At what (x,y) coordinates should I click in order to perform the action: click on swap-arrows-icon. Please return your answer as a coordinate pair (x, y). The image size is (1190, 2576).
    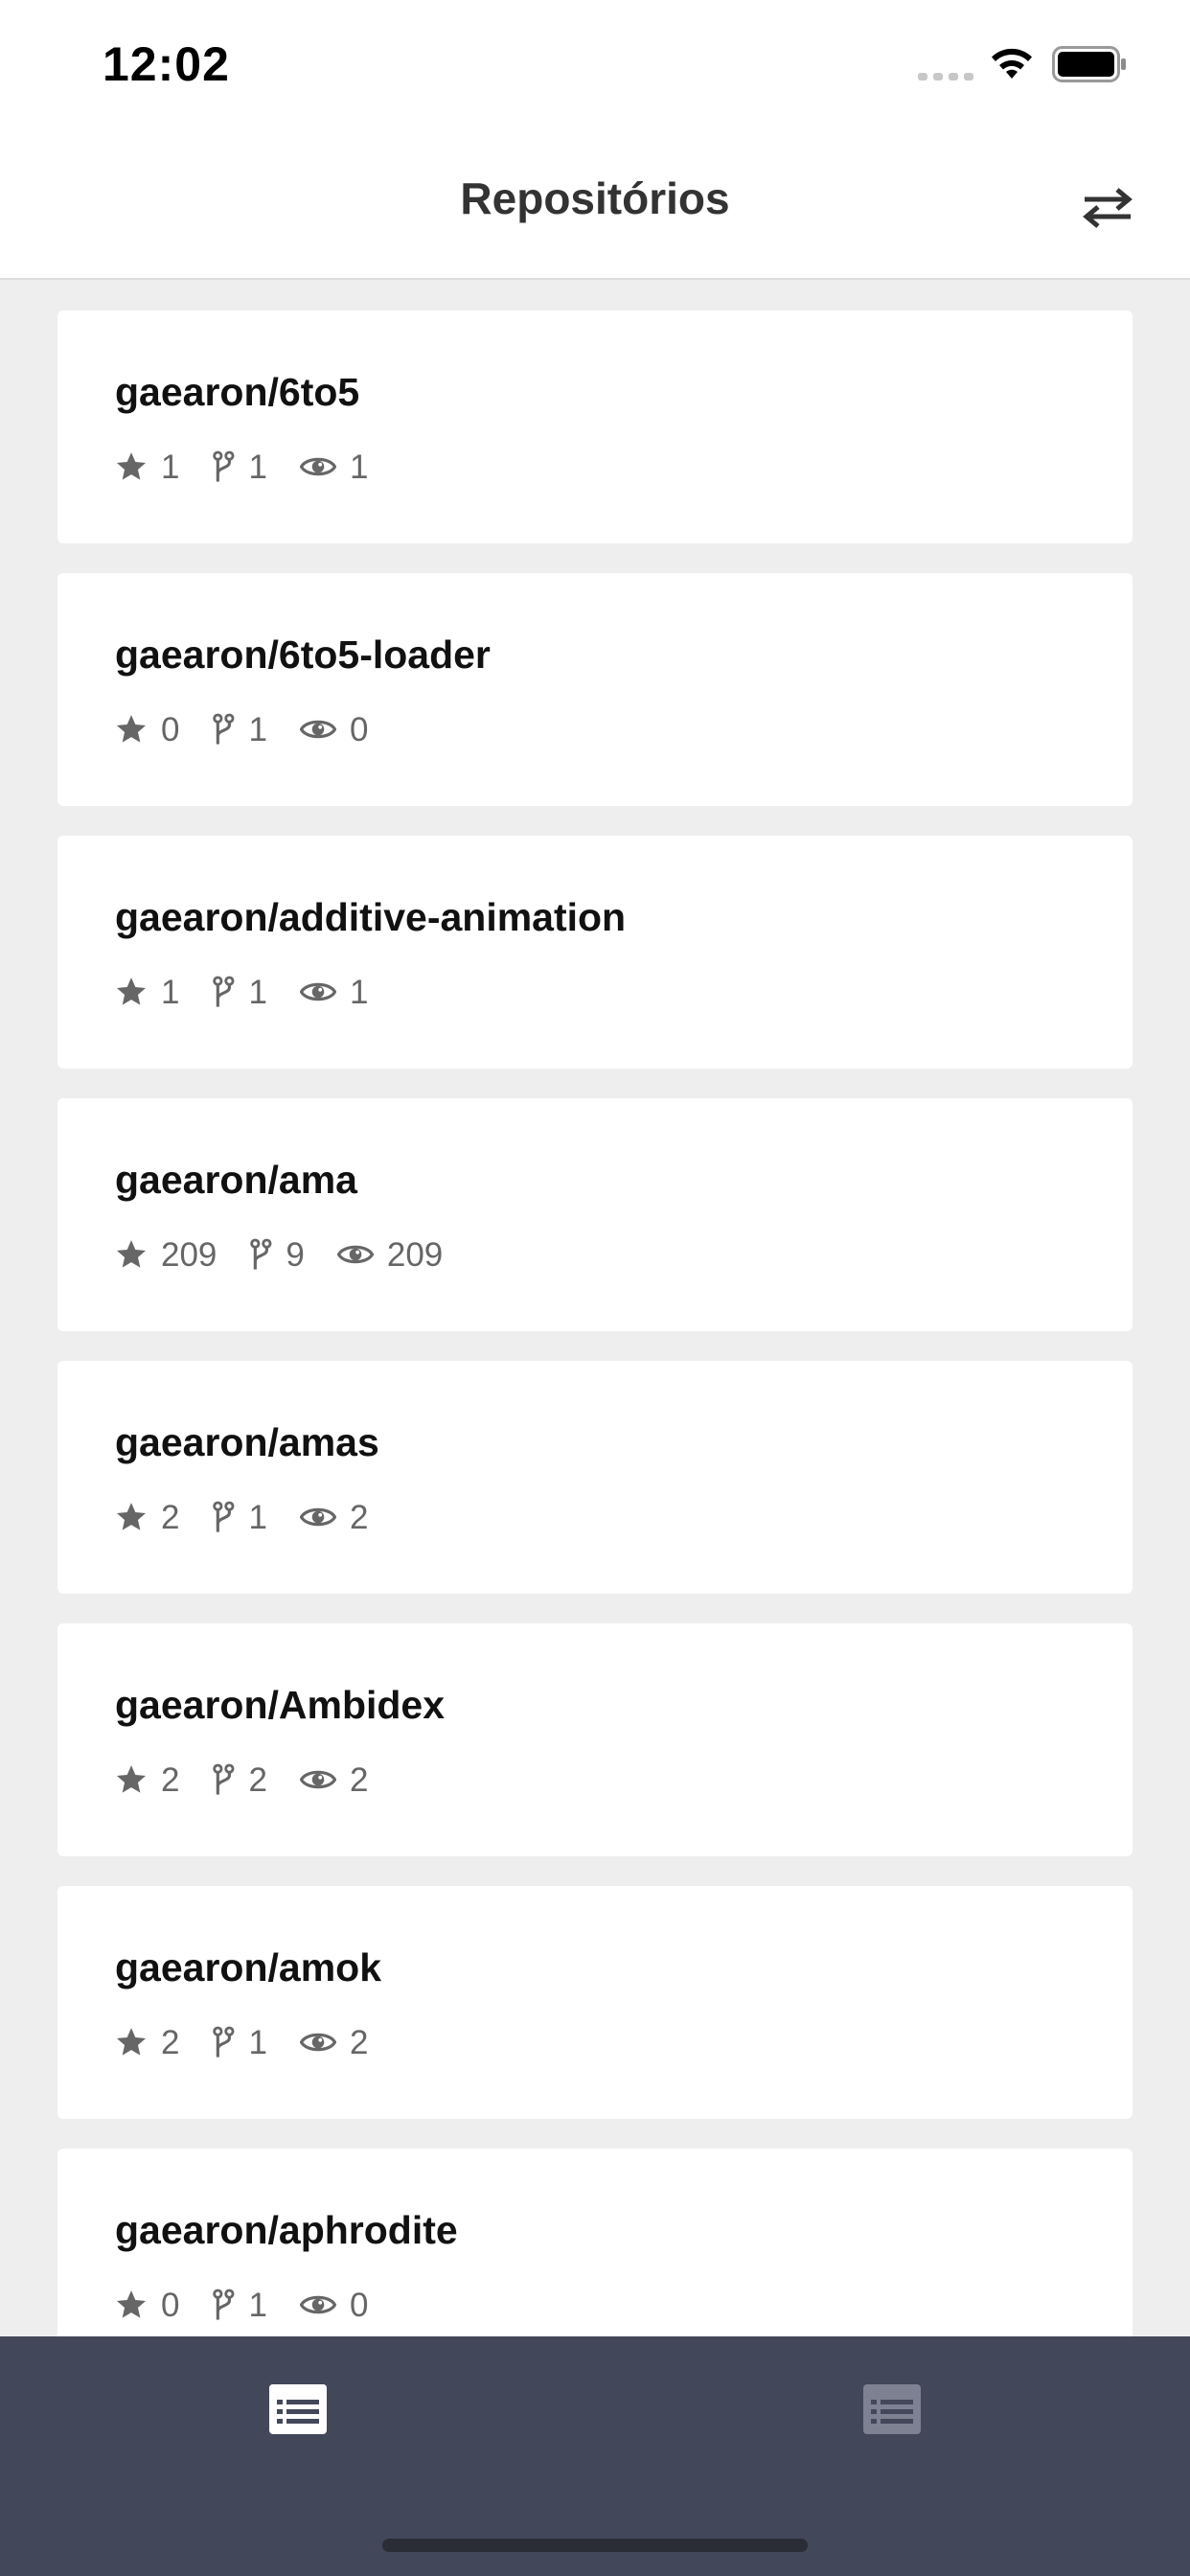
    Looking at the image, I should click on (1108, 208).